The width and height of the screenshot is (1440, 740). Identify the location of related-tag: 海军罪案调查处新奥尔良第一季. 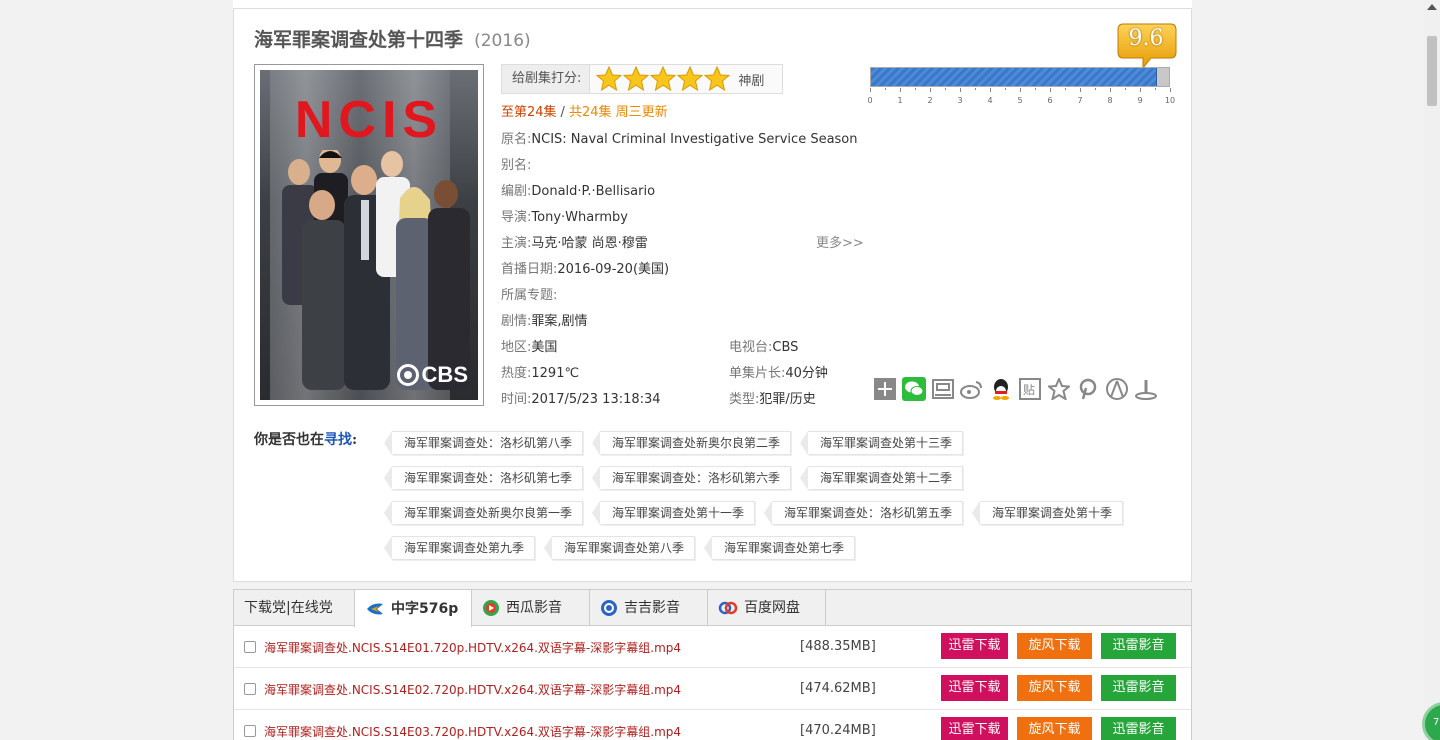
(483, 513).